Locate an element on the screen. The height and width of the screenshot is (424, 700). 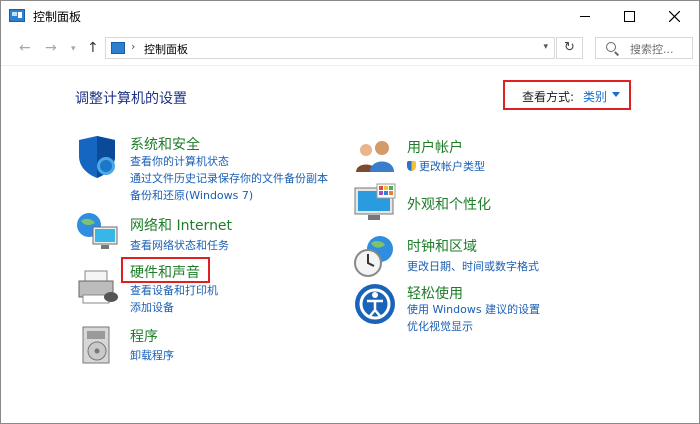
title-bar: 控制面板 is located at coordinates (350, 16).